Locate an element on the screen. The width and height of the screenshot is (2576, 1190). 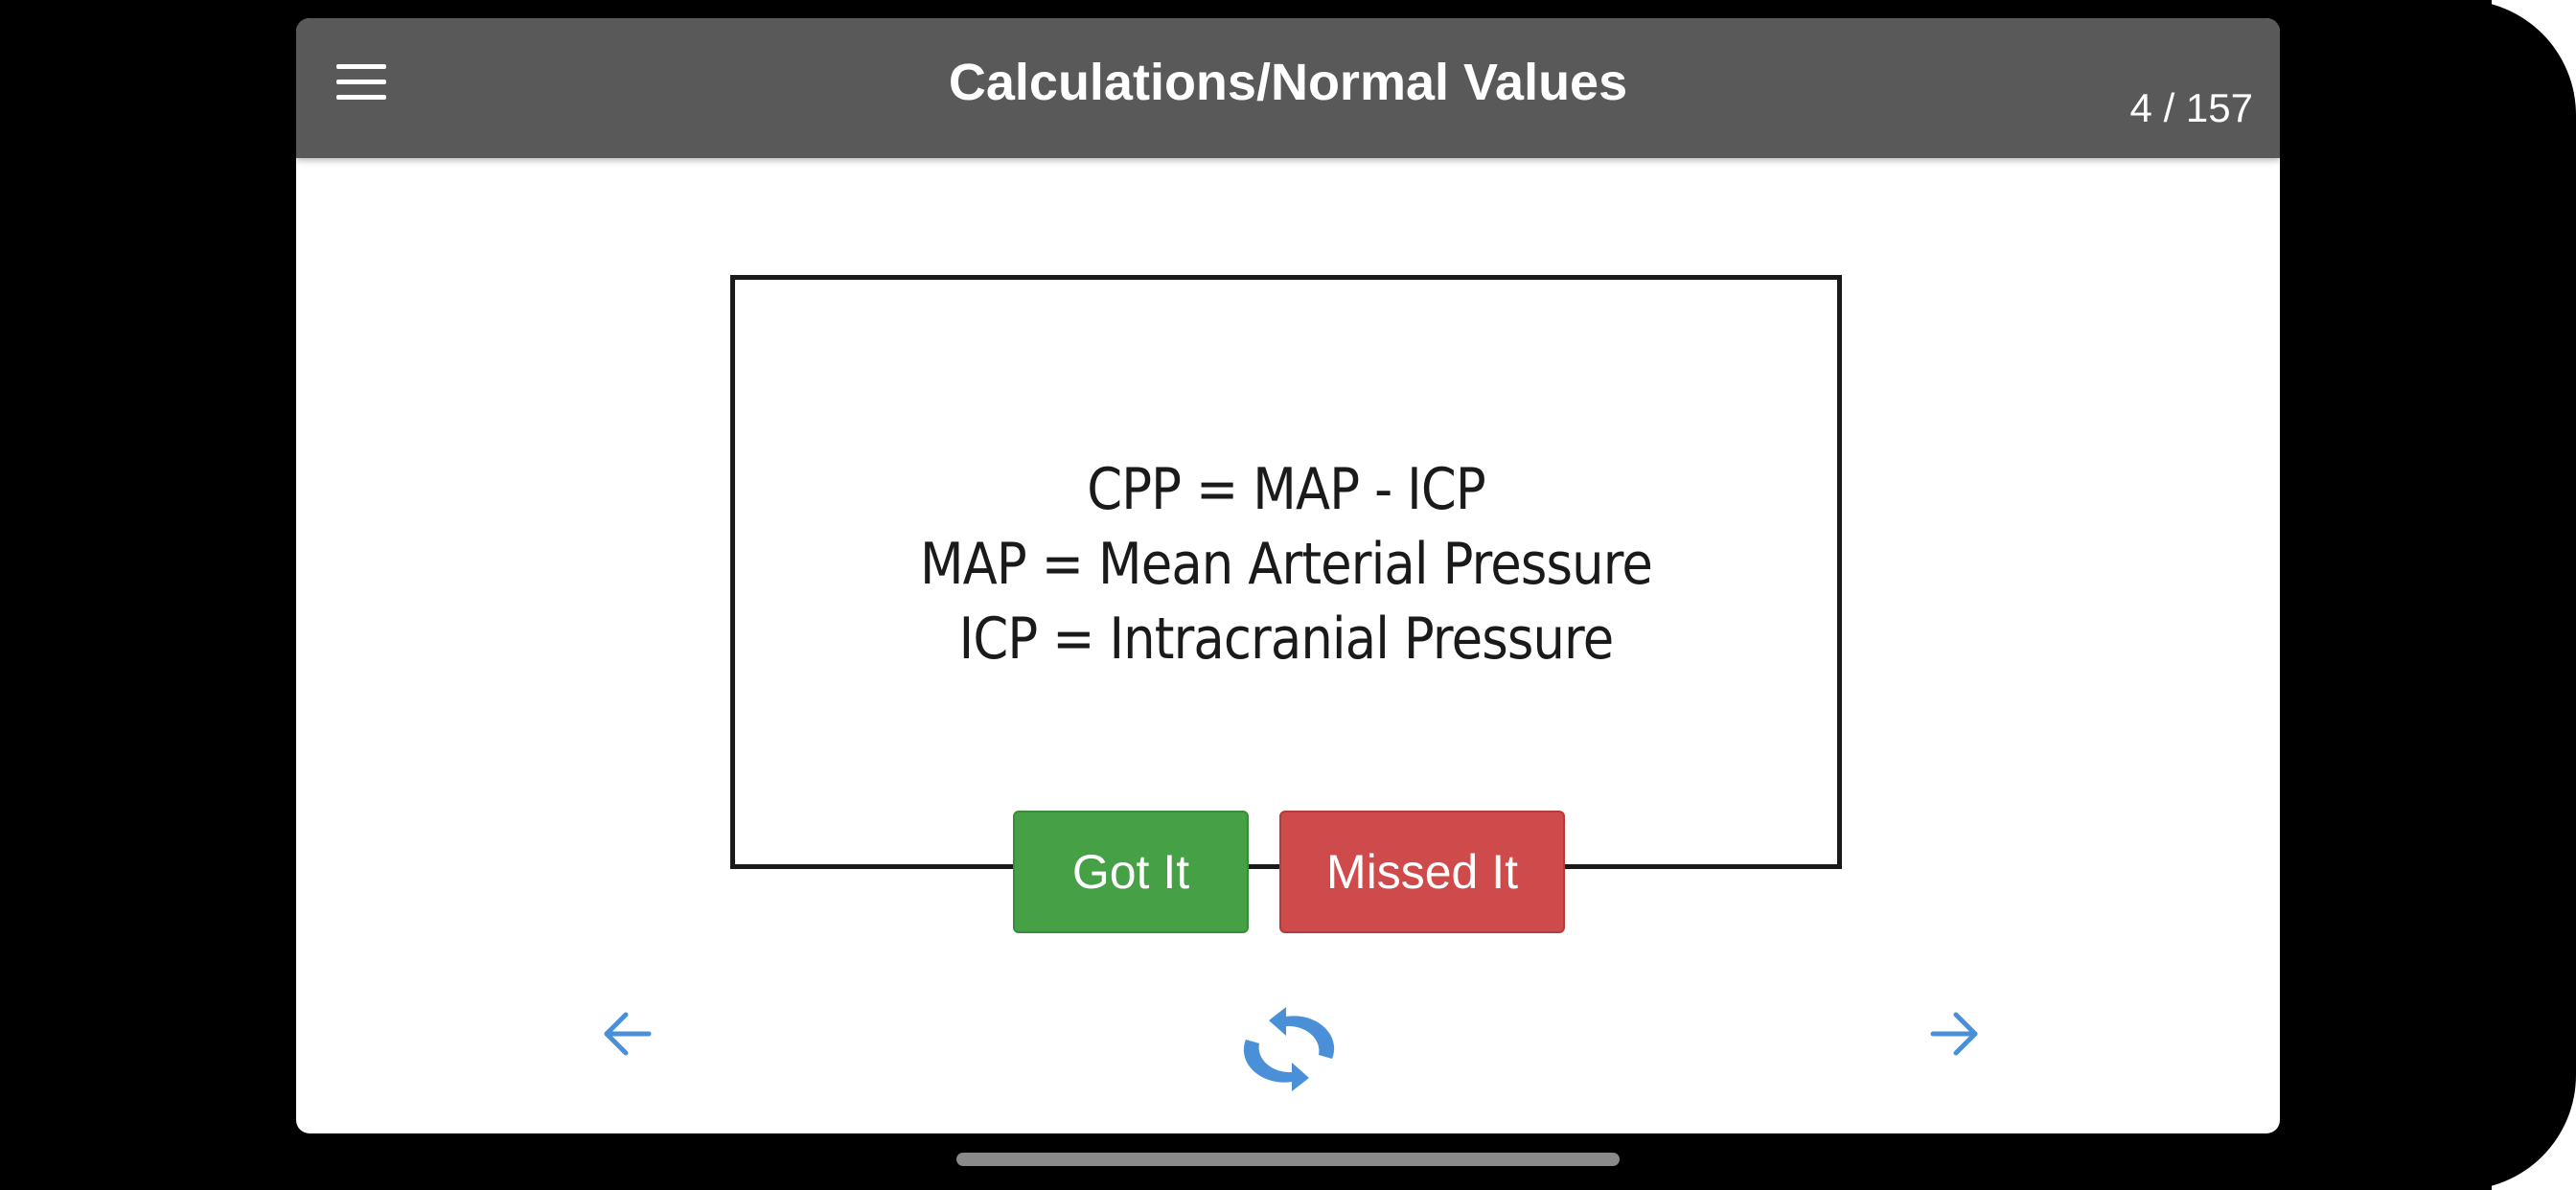
top-navbar: Calculations/Normal Values 4 / 157 is located at coordinates (1288, 88).